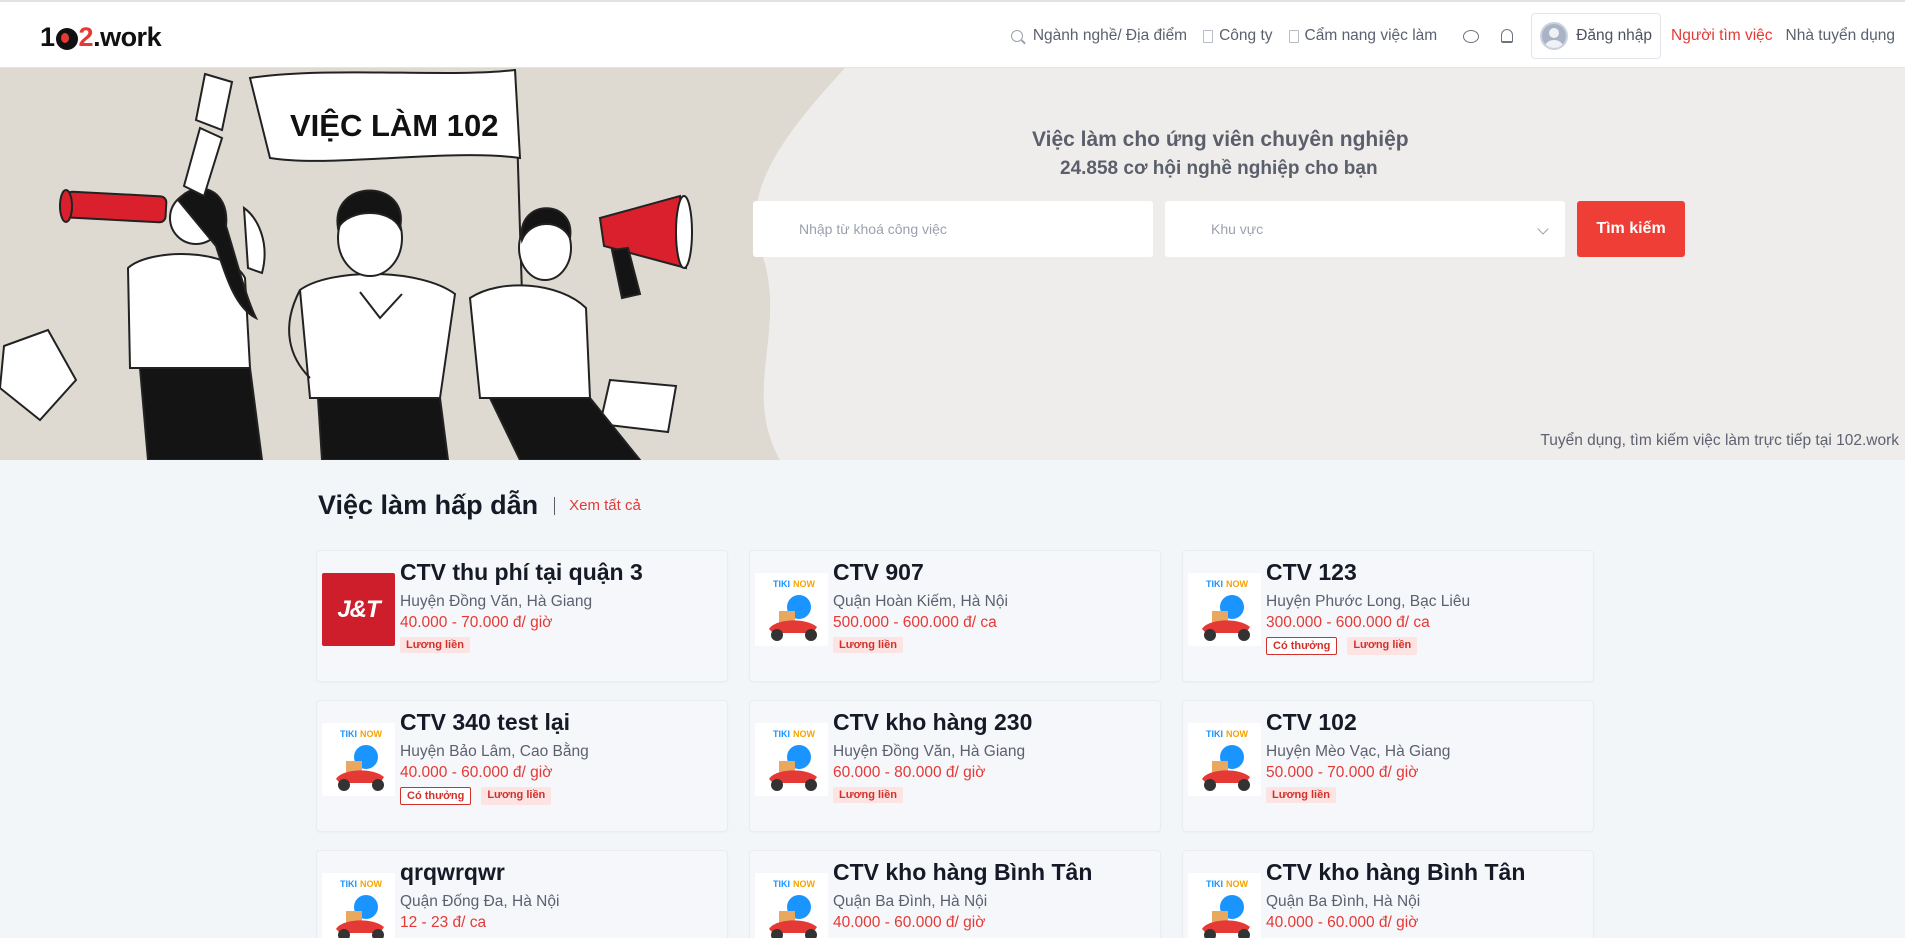 This screenshot has height=938, width=1905. What do you see at coordinates (476, 622) in the screenshot?
I see `job-salary: 40.000 - 70.000 đ/ giờ` at bounding box center [476, 622].